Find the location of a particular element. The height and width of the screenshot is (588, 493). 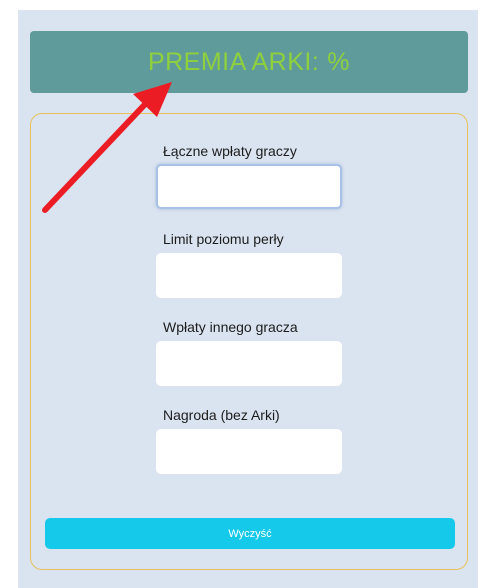

total-deposits-label: Łączne wpłaty graczy is located at coordinates (230, 151).